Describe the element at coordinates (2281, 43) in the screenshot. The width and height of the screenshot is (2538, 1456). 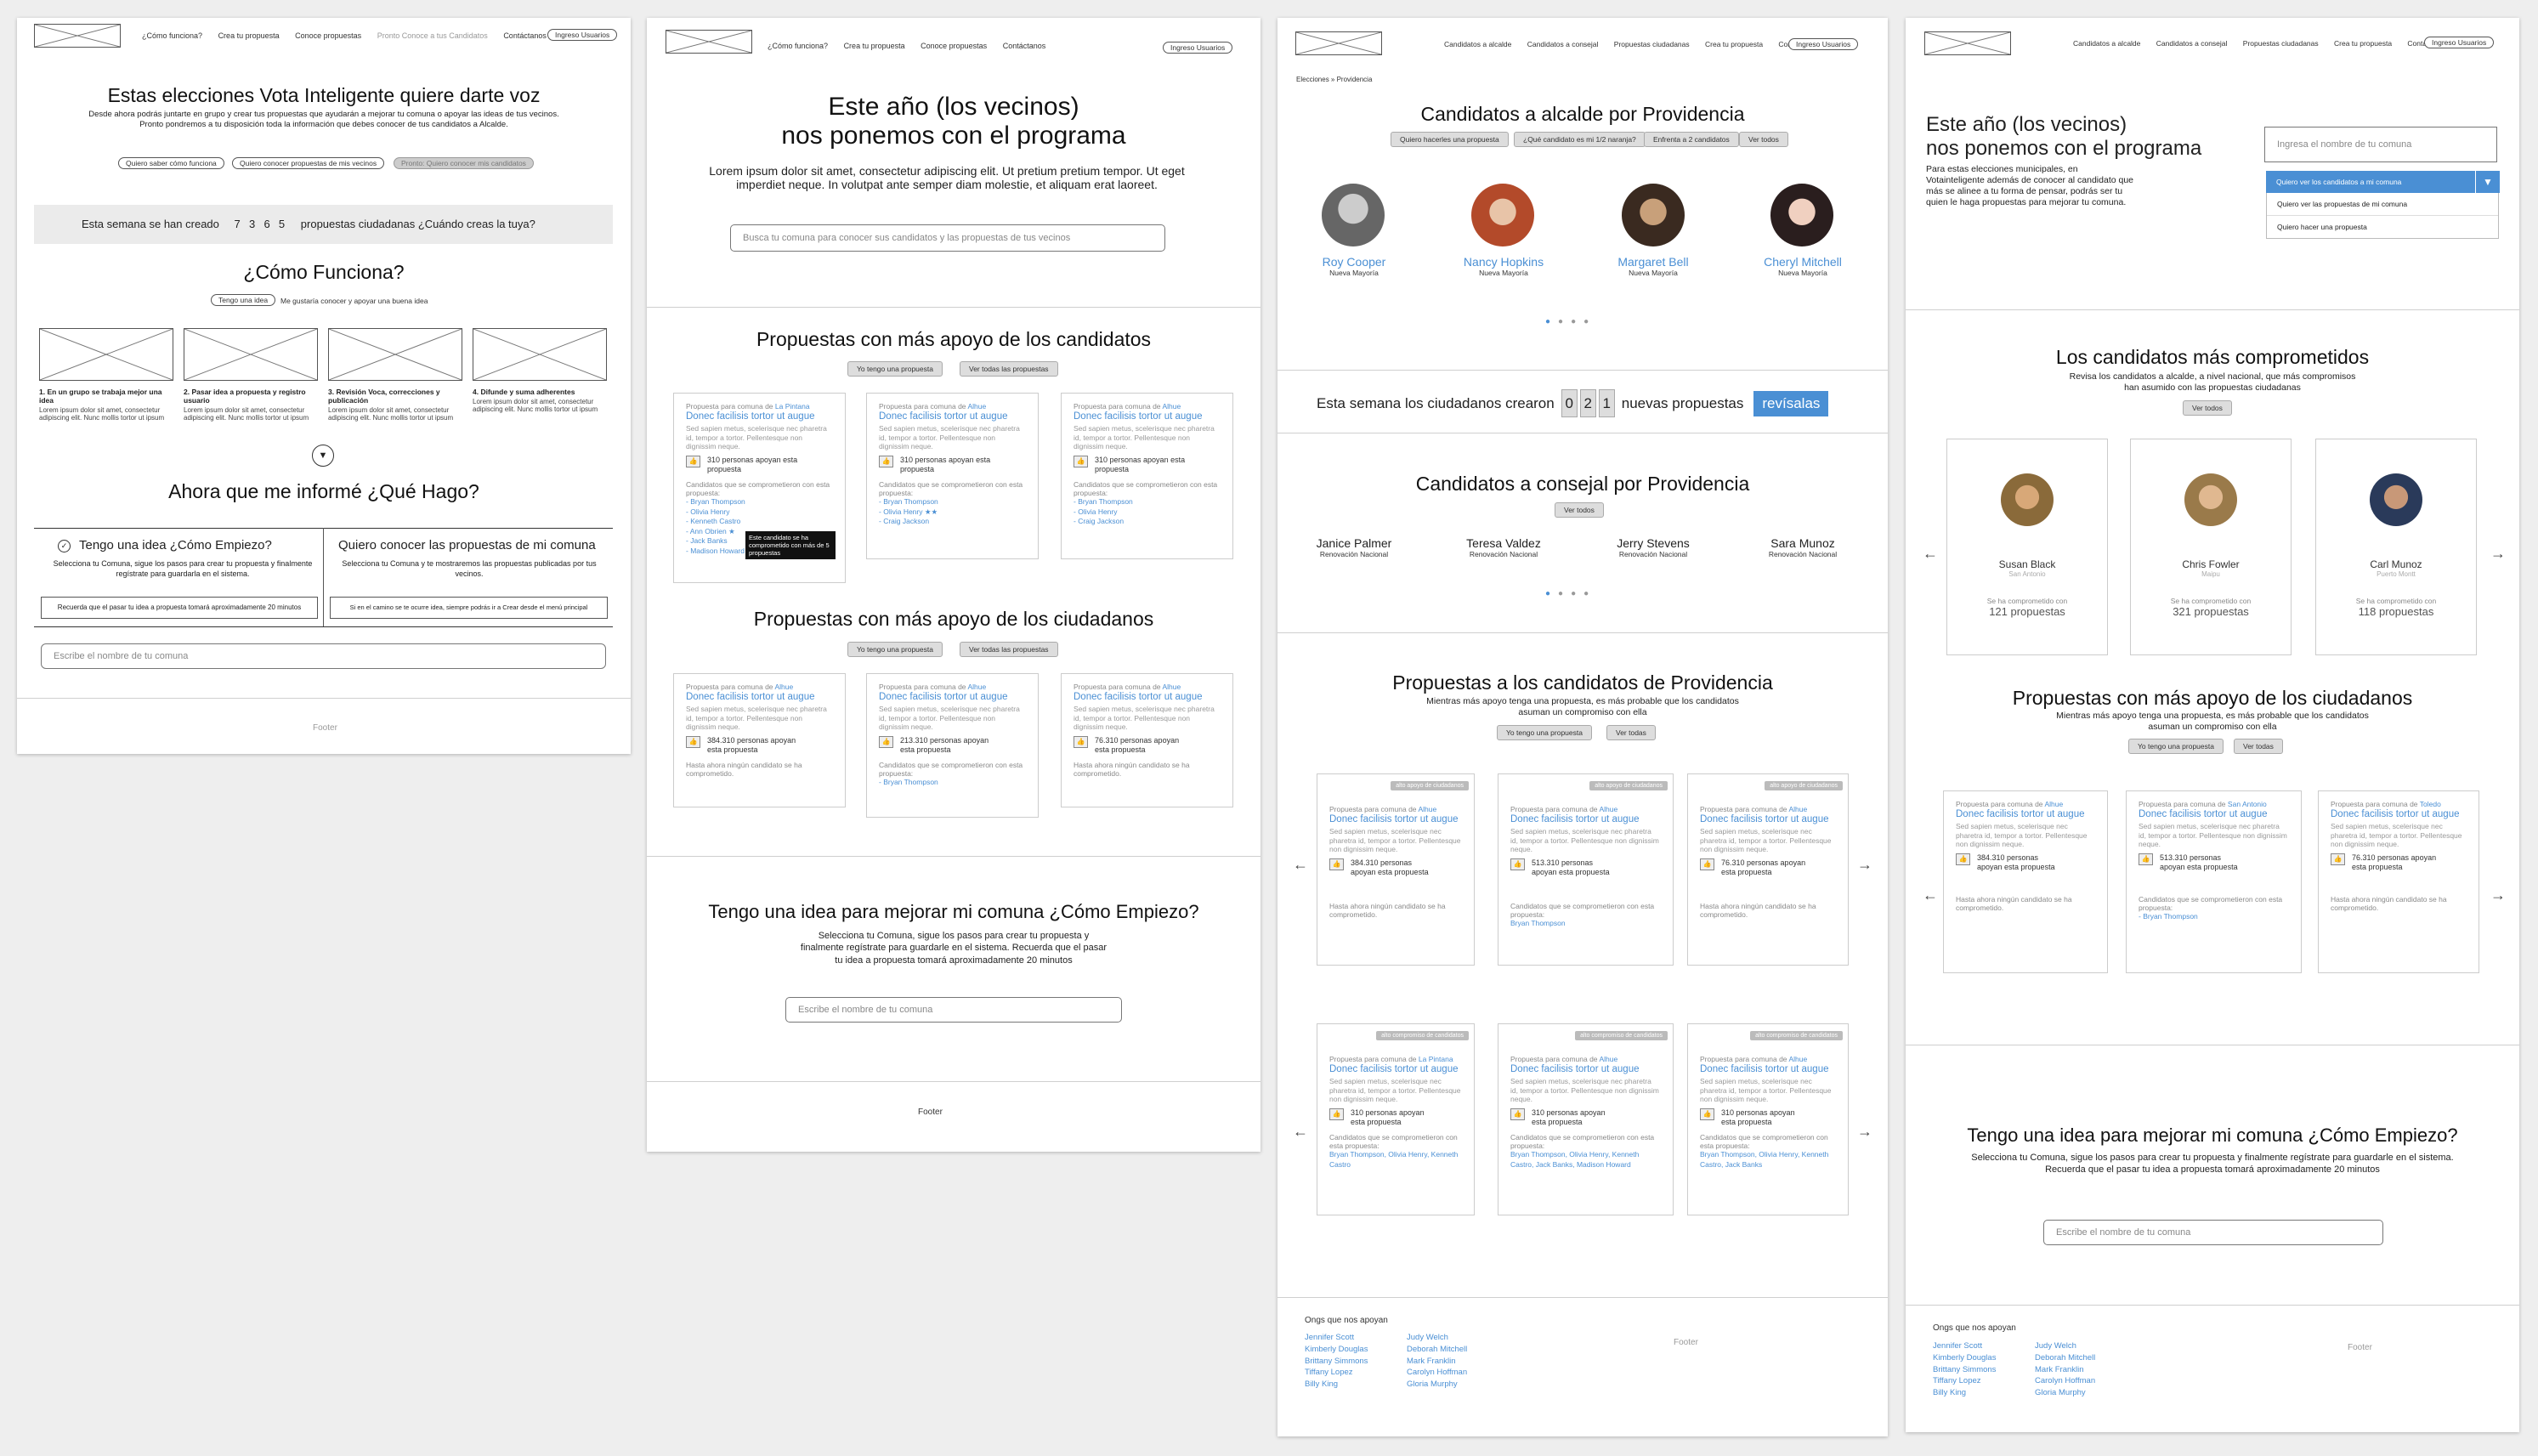
I see `nav-item: Propuestas ciudadanas` at that location.